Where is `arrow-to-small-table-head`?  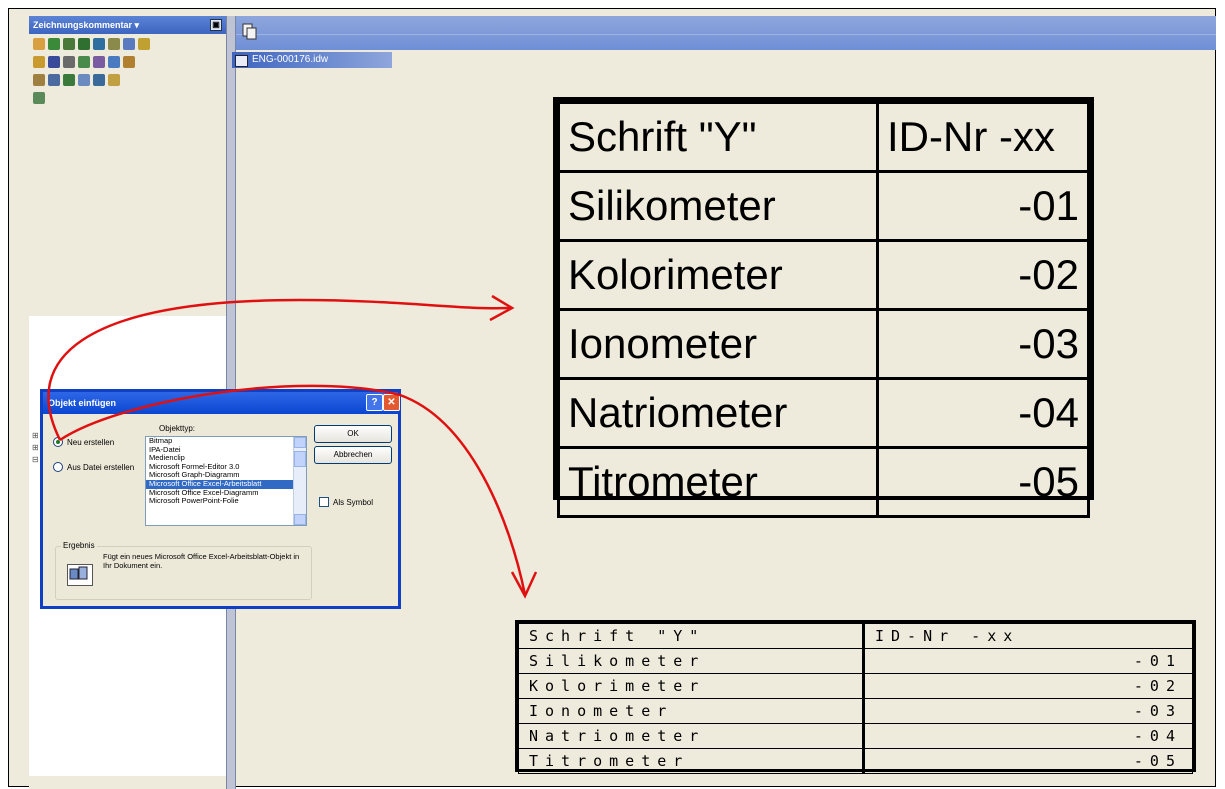
arrow-to-small-table-head is located at coordinates (524, 585).